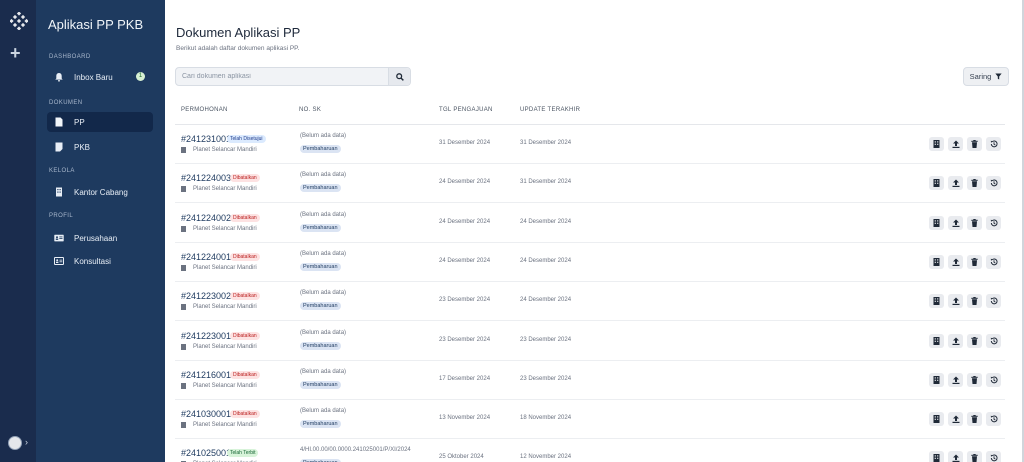 This screenshot has width=1024, height=462. I want to click on search-input, so click(282, 76).